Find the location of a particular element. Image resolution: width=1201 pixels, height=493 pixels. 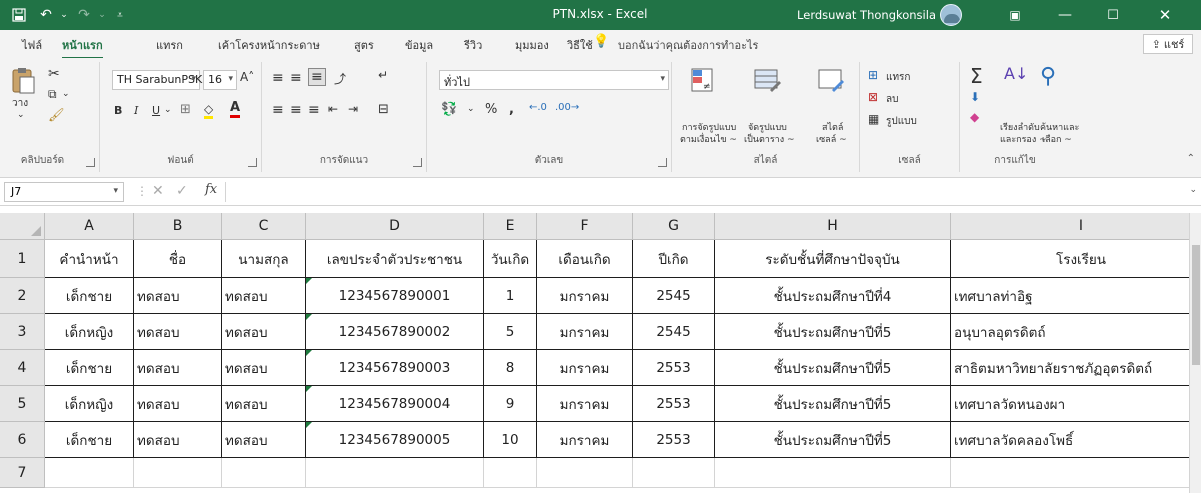

orientation-icon: ⤴ is located at coordinates (340, 78).